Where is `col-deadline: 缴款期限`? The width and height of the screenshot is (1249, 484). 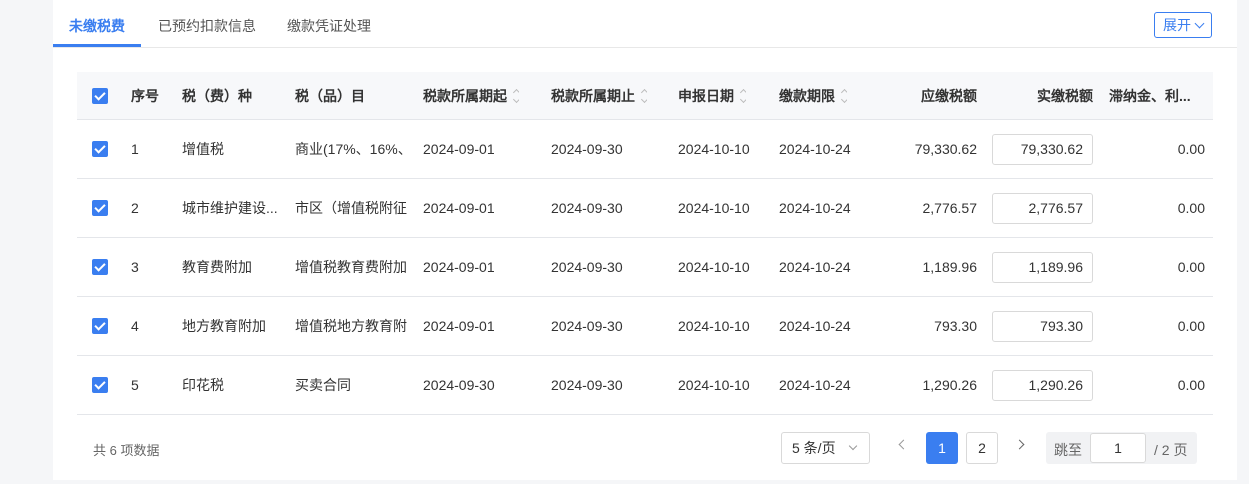 col-deadline: 缴款期限 is located at coordinates (813, 95).